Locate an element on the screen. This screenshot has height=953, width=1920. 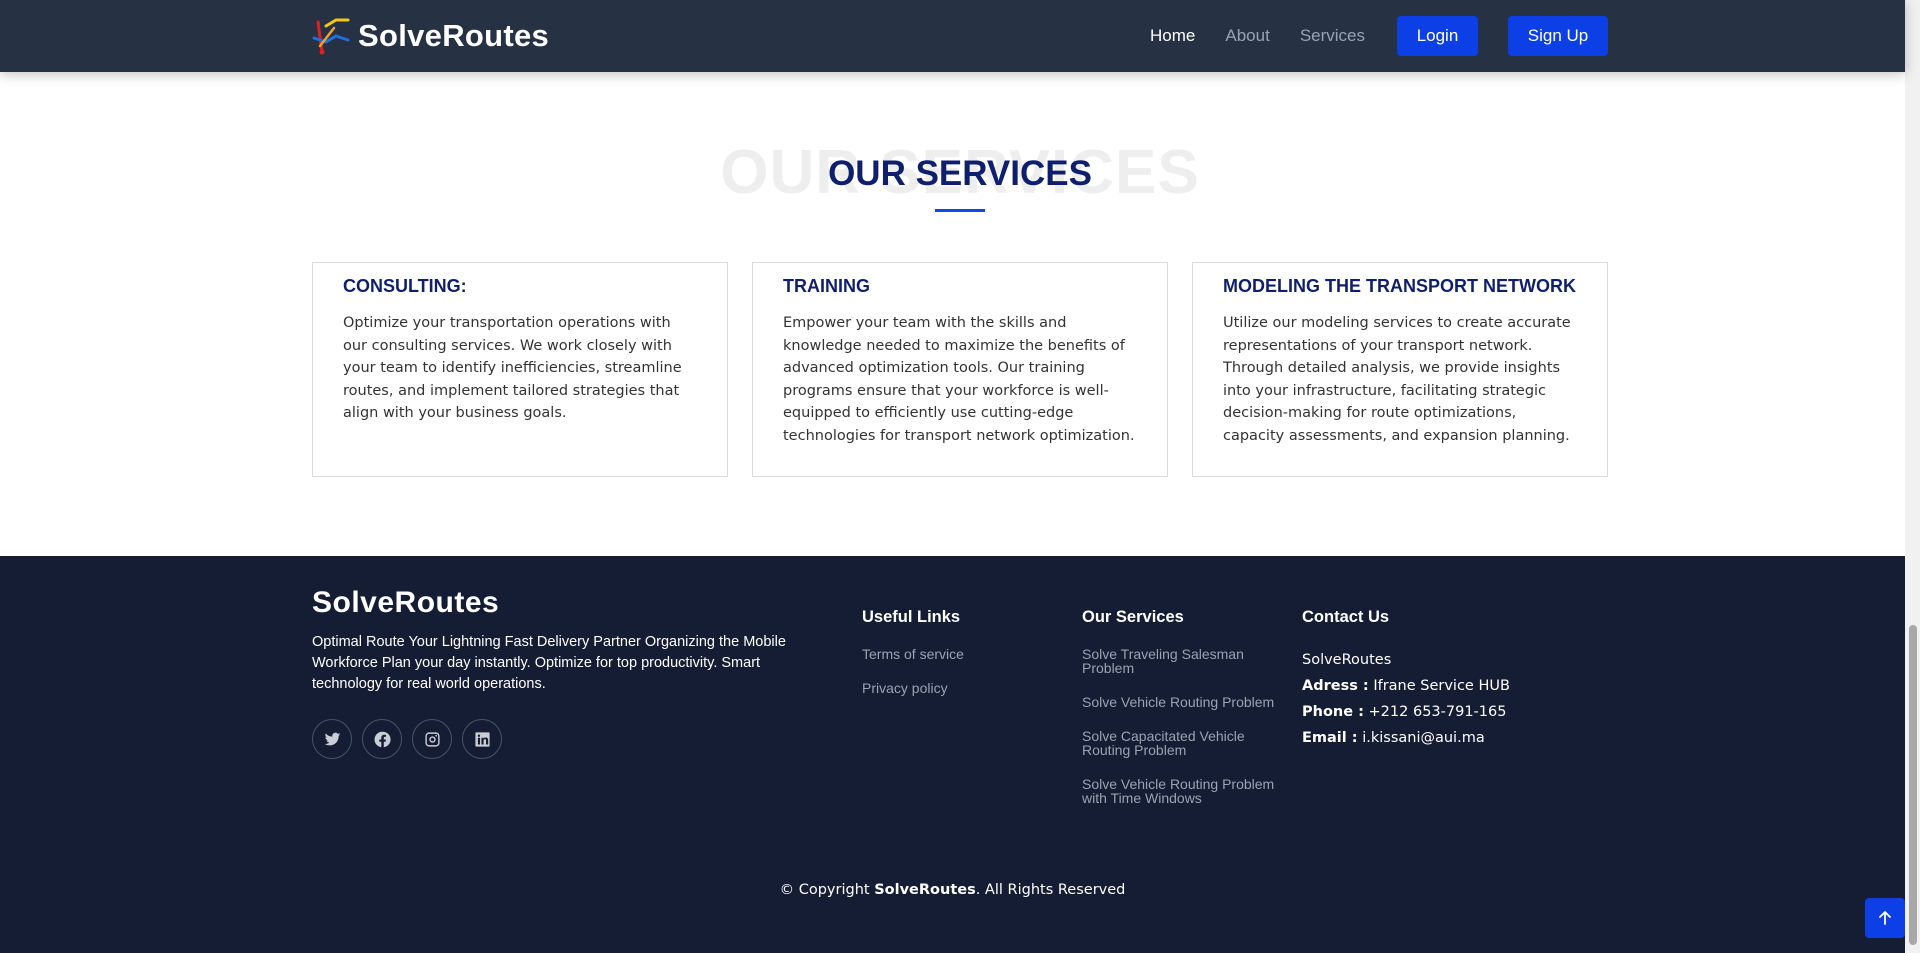
twitter-icon is located at coordinates (332, 739).